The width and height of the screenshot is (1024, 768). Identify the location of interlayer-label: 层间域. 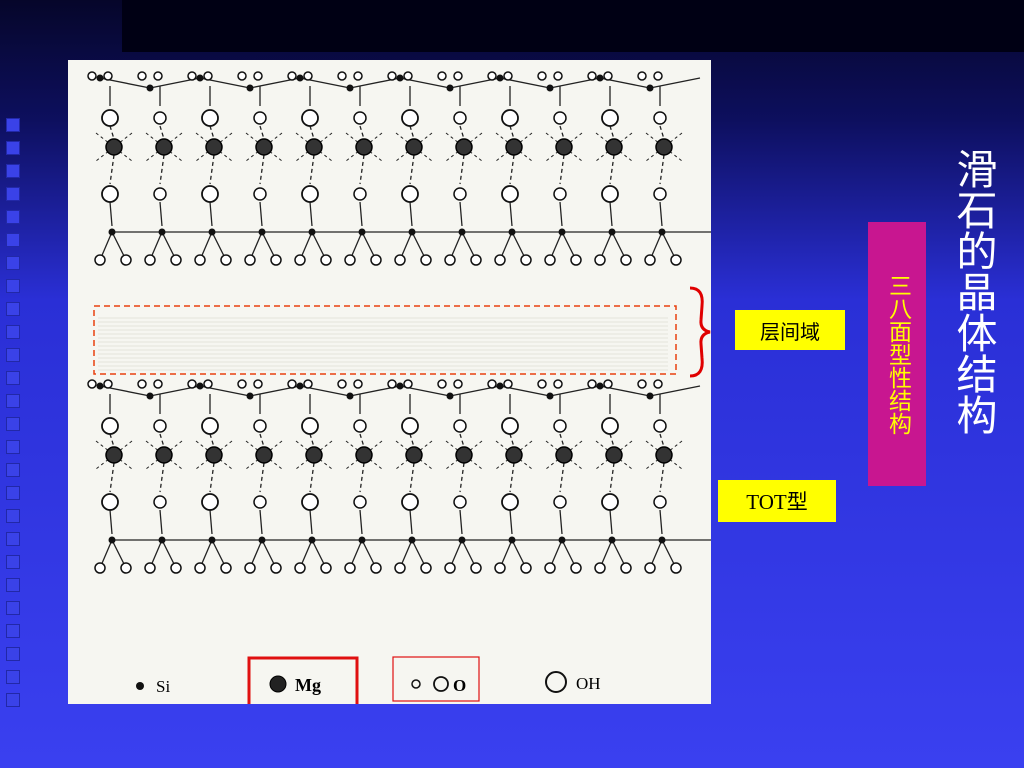
(790, 330).